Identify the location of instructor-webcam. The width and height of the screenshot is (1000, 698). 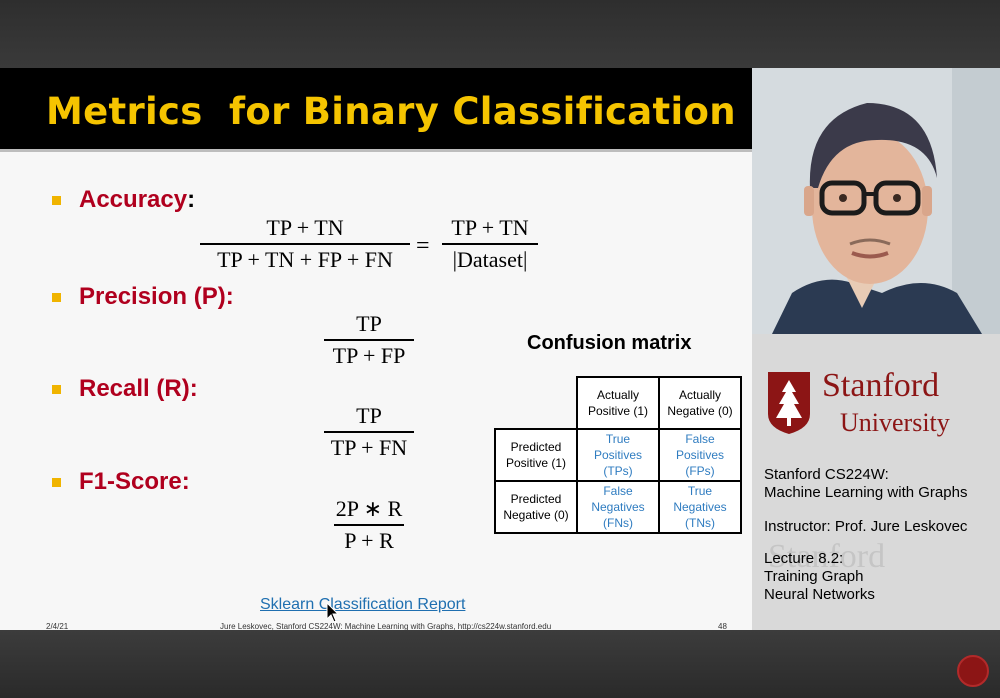
(876, 201).